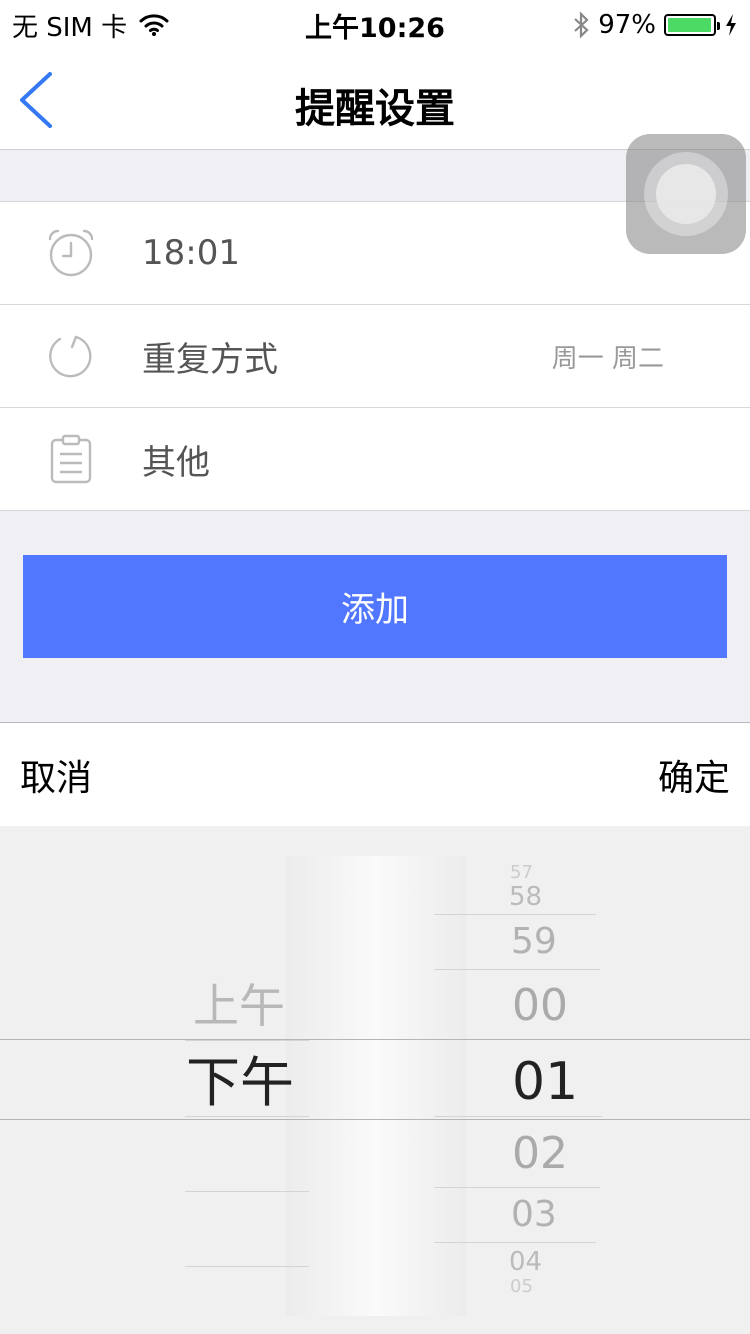 The width and height of the screenshot is (750, 1334). Describe the element at coordinates (375, 606) in the screenshot. I see `add-button: 添加` at that location.